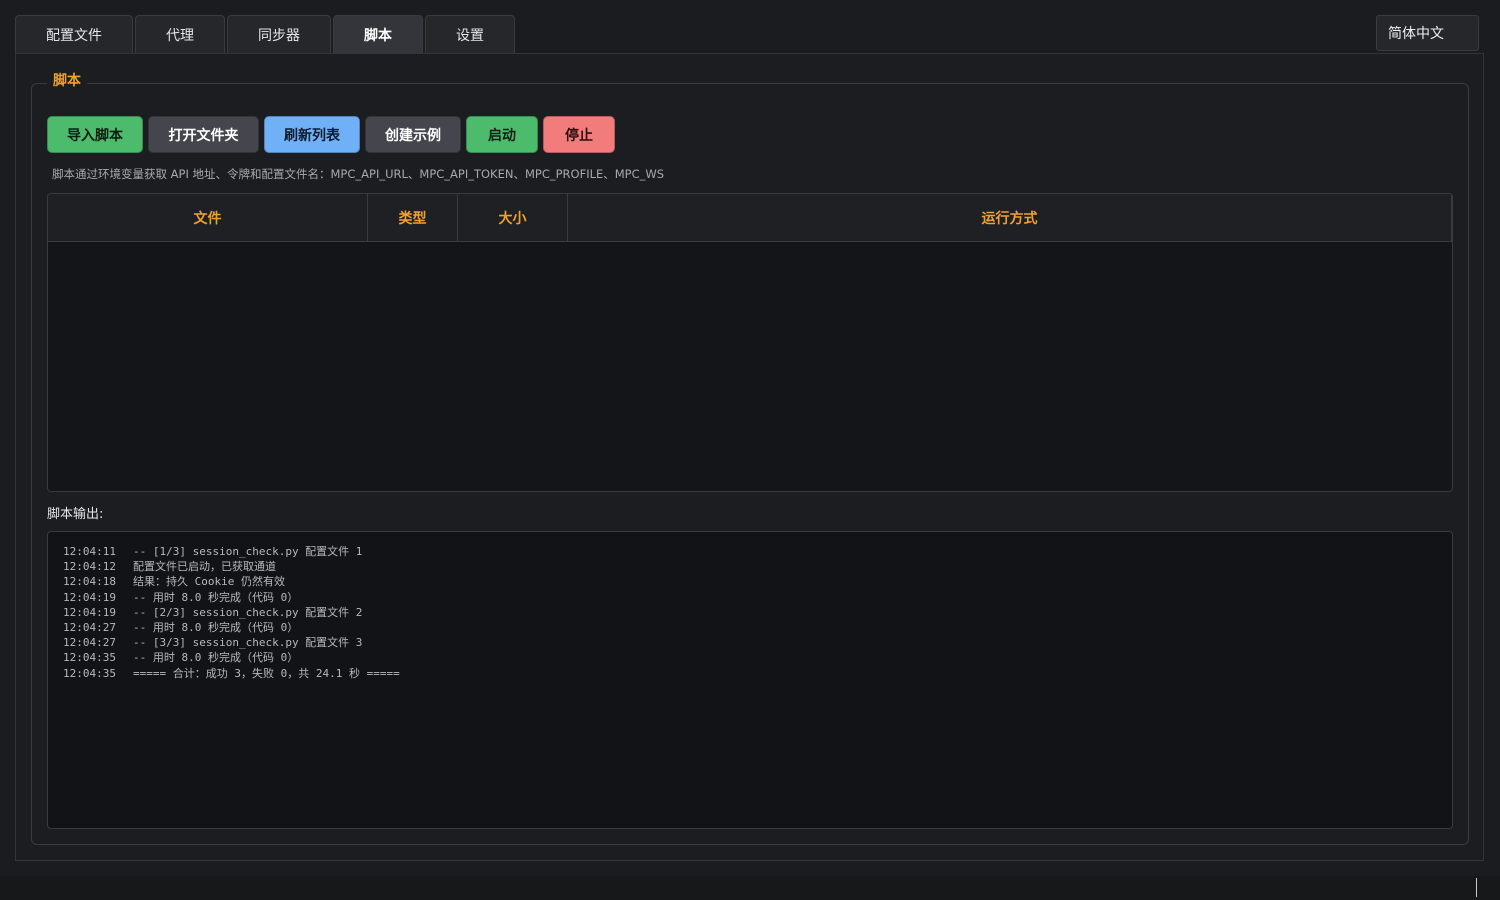 Image resolution: width=1500 pixels, height=900 pixels. Describe the element at coordinates (502, 134) in the screenshot. I see `start-button: 启动` at that location.